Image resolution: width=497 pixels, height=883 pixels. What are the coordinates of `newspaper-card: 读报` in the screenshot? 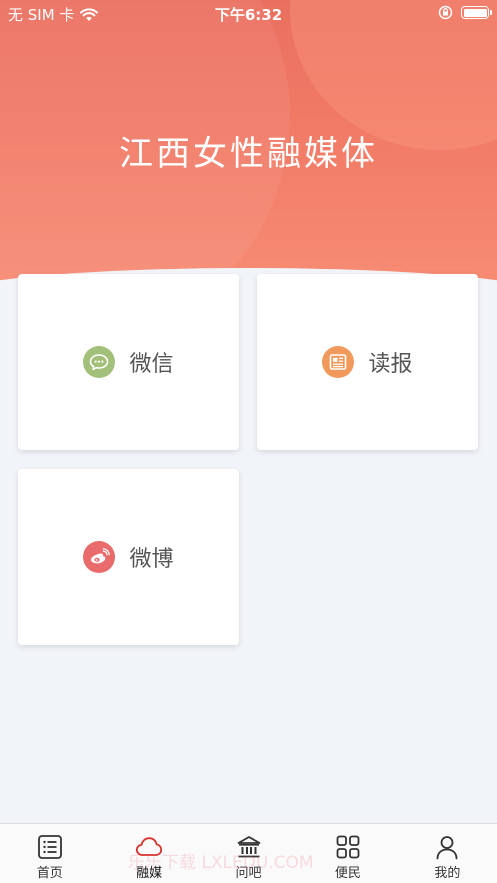 It's located at (367, 362).